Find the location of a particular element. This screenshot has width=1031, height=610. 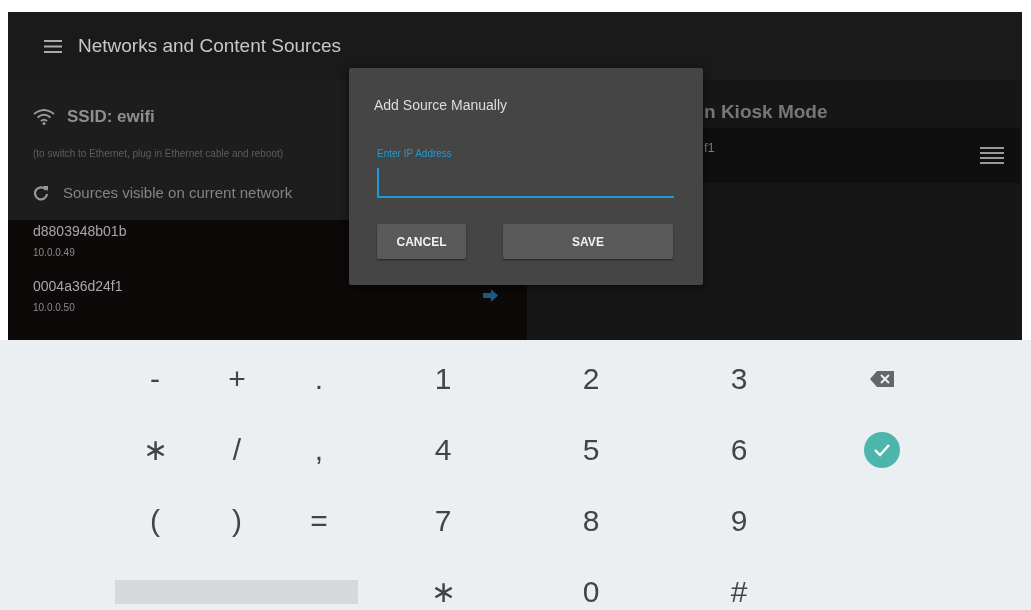

kiosk-title: n Kiosk Mode is located at coordinates (766, 112).